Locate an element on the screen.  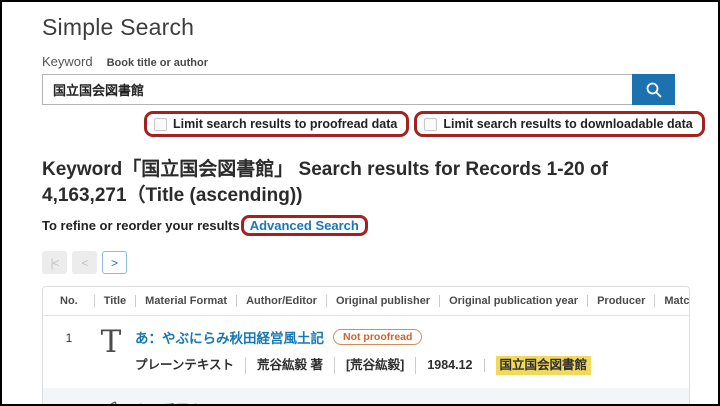
row-number: 2 is located at coordinates (69, 401).